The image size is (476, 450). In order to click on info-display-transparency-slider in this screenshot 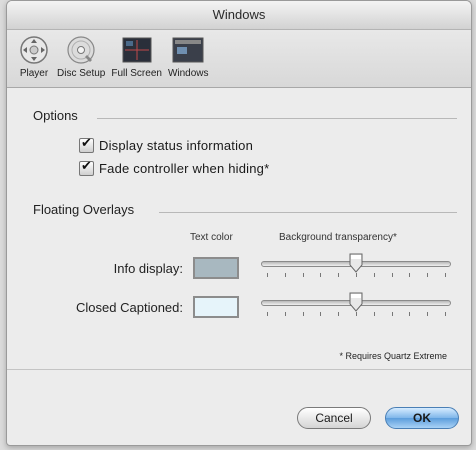, I will do `click(356, 266)`.